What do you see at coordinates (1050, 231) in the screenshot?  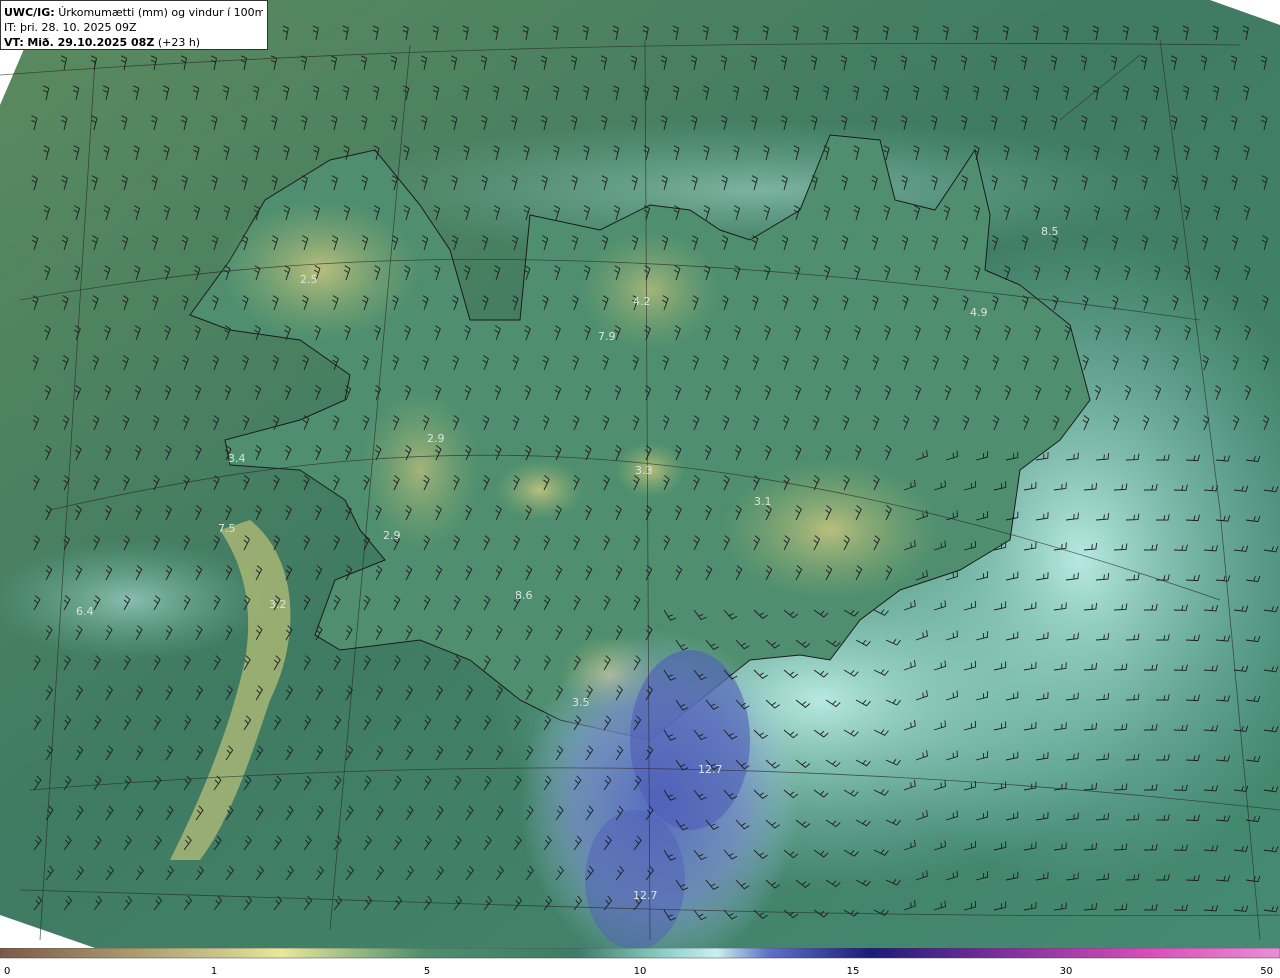 I see `label-north-east-sea: 8.5` at bounding box center [1050, 231].